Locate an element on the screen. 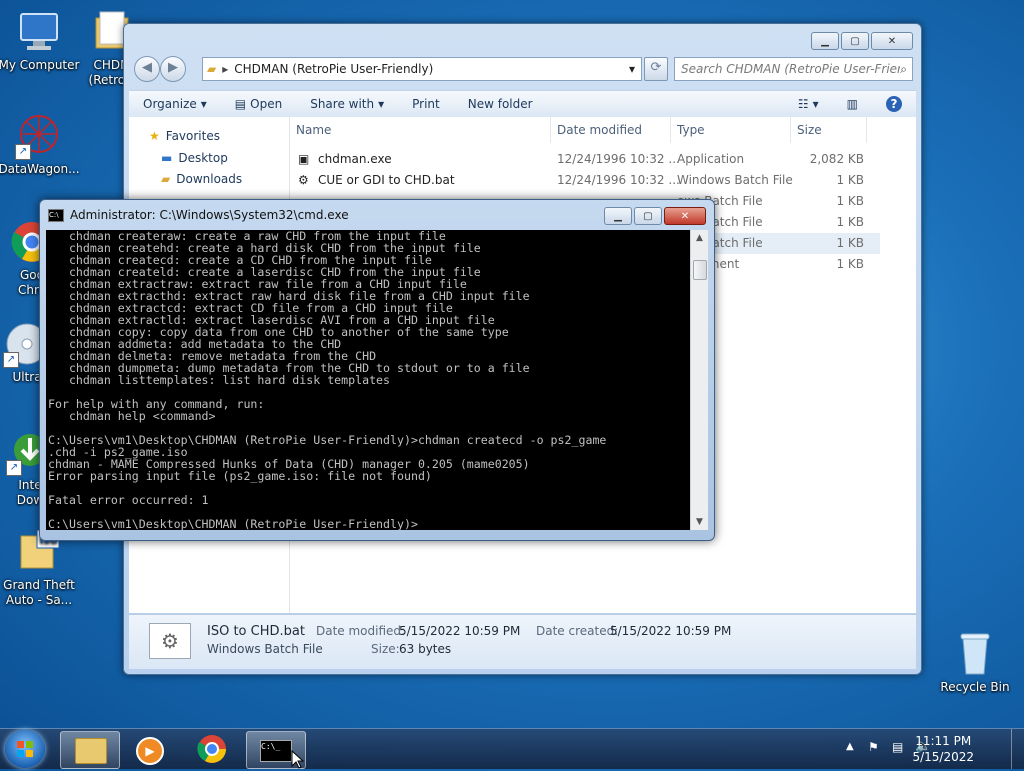 This screenshot has width=1024, height=771. scrollbar-thumb is located at coordinates (700, 270).